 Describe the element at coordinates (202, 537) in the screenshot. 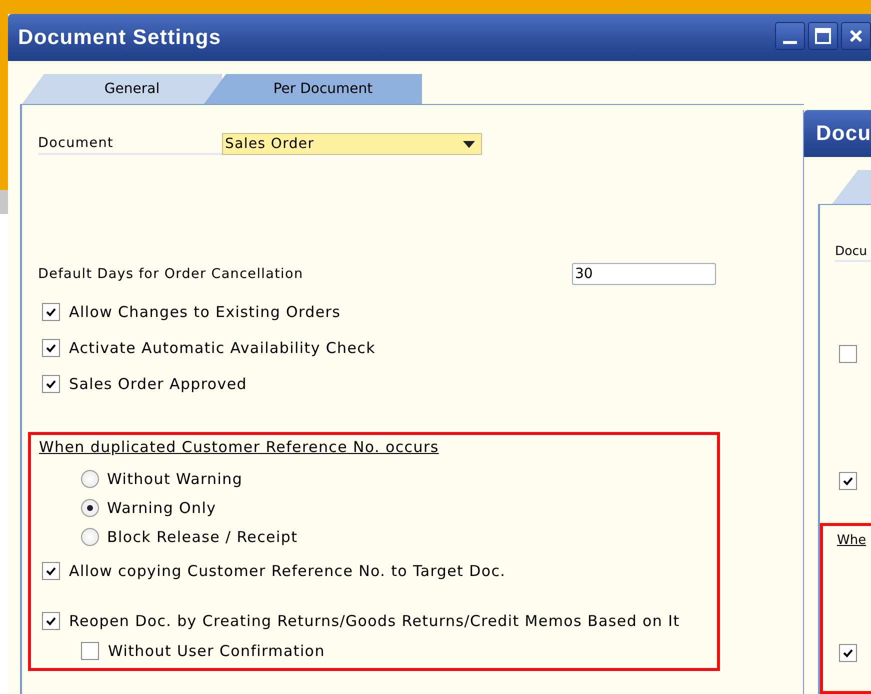

I see `radio-label: Block Release / Receipt` at that location.